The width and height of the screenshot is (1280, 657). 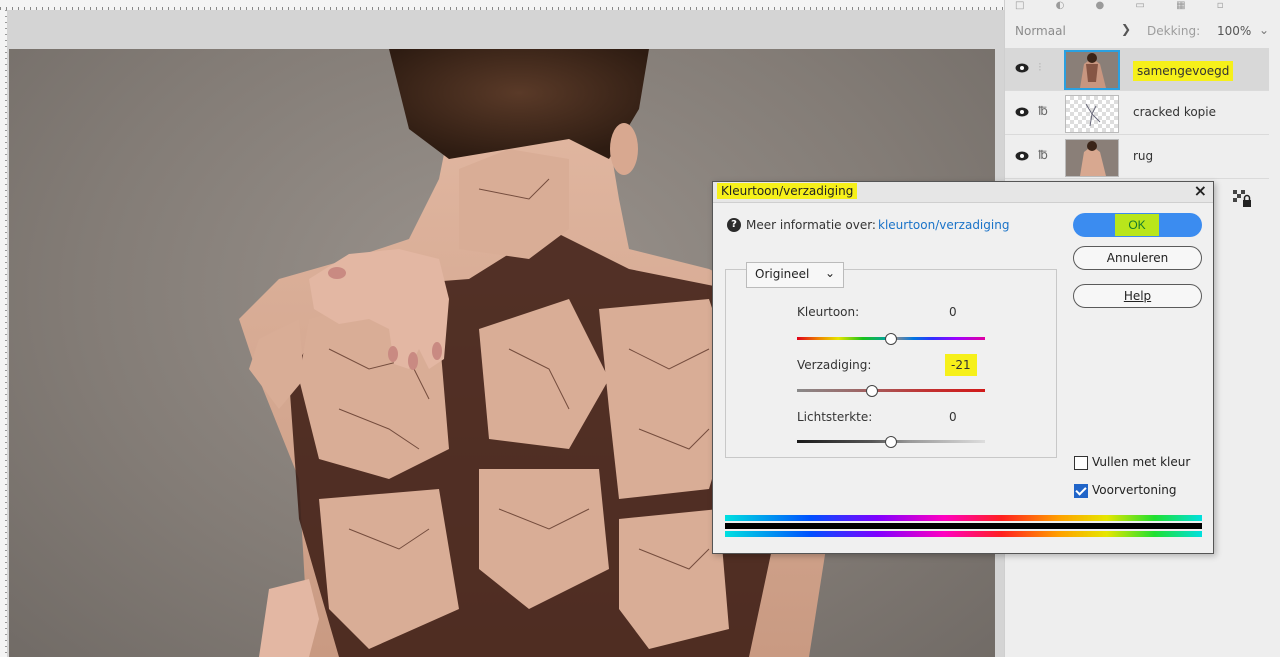 I want to click on adjustment-group: Origineel ⌄, so click(x=891, y=360).